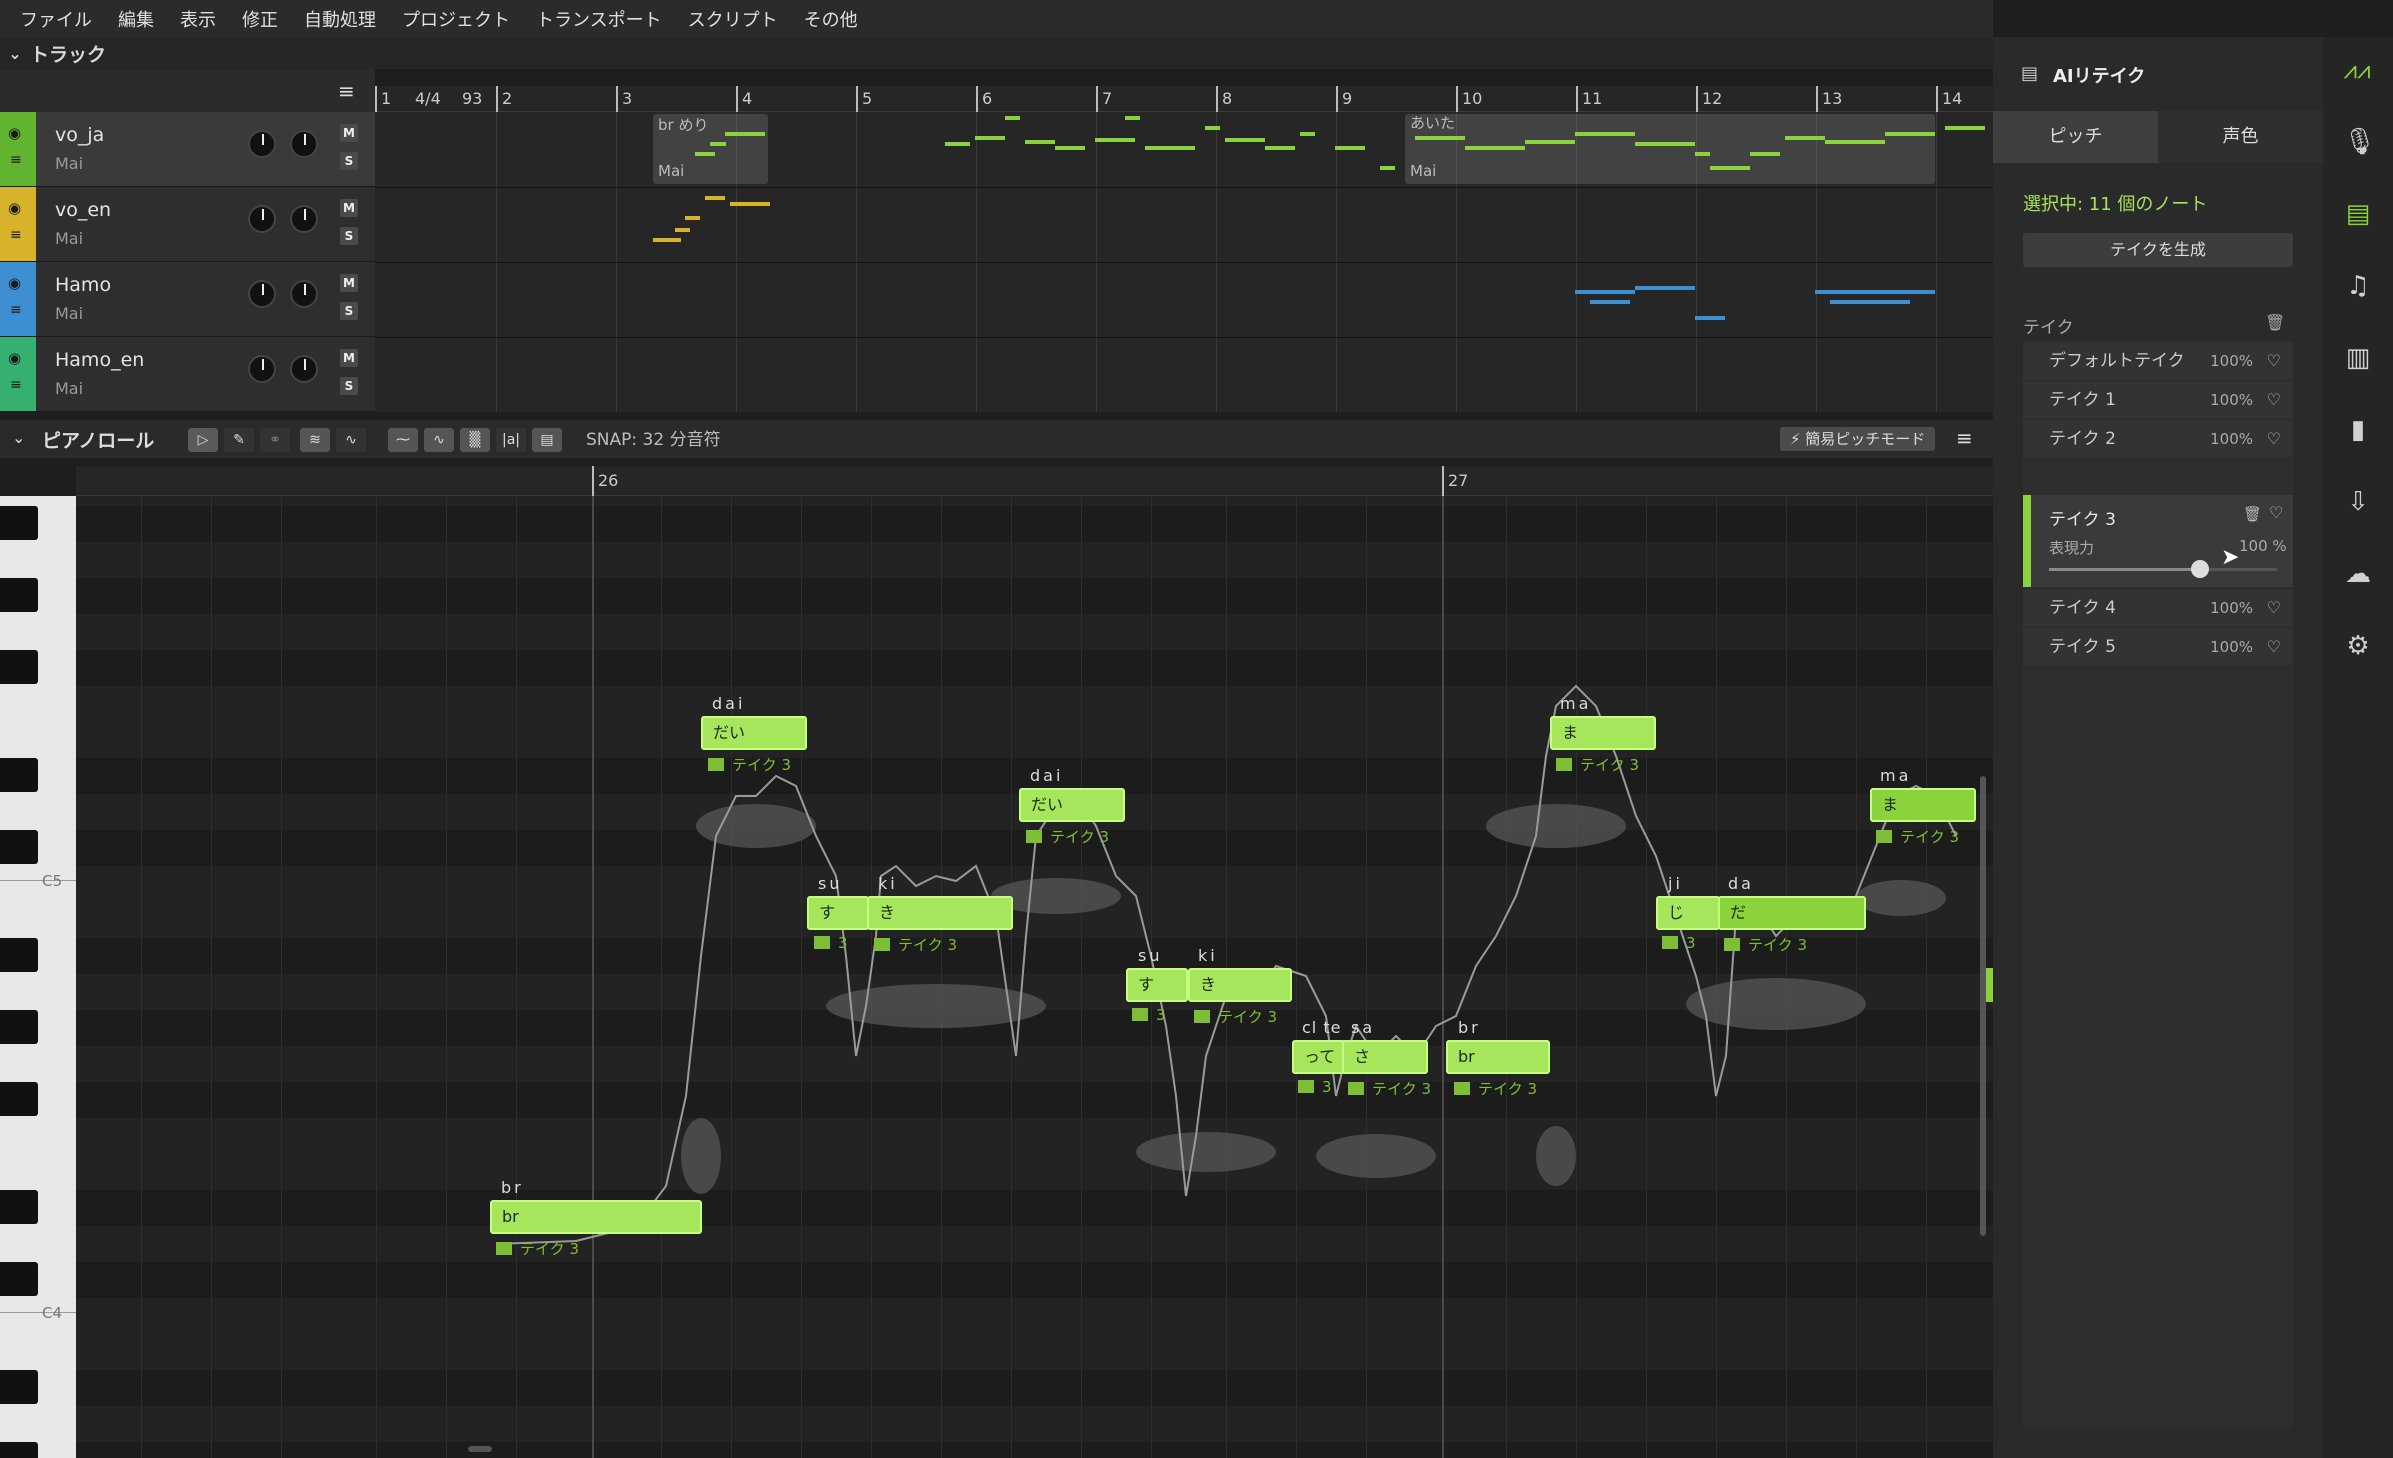 This screenshot has width=2393, height=1458. What do you see at coordinates (1319, 1057) in the screenshot?
I see `note: って` at bounding box center [1319, 1057].